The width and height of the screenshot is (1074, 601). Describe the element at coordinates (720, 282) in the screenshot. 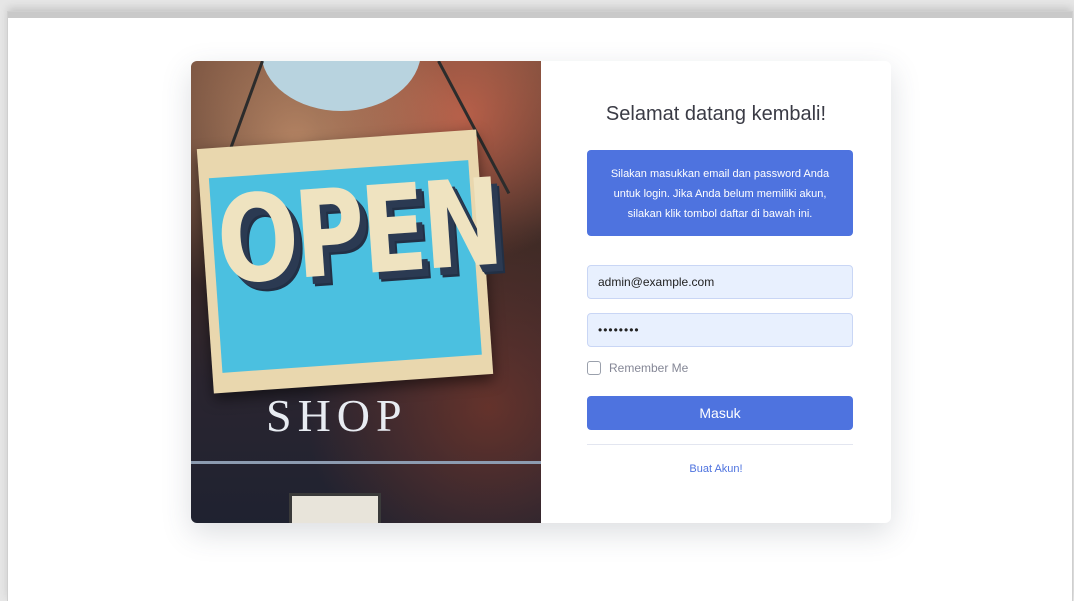

I see `email-field` at that location.